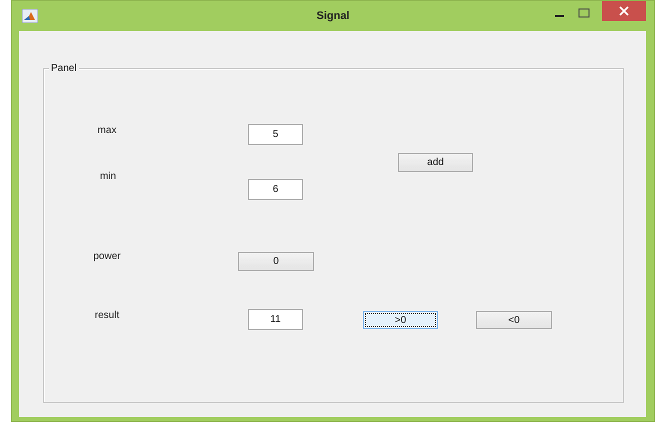  Describe the element at coordinates (400, 320) in the screenshot. I see `push-button: >0` at that location.